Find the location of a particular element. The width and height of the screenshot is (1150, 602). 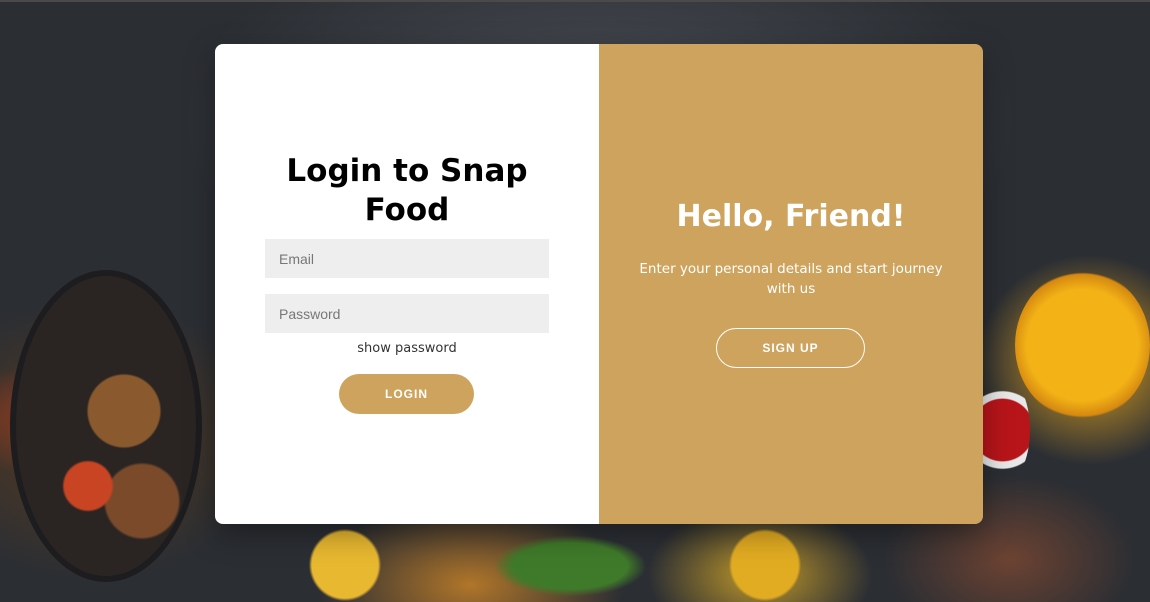

login-button: LOGIN is located at coordinates (406, 394).